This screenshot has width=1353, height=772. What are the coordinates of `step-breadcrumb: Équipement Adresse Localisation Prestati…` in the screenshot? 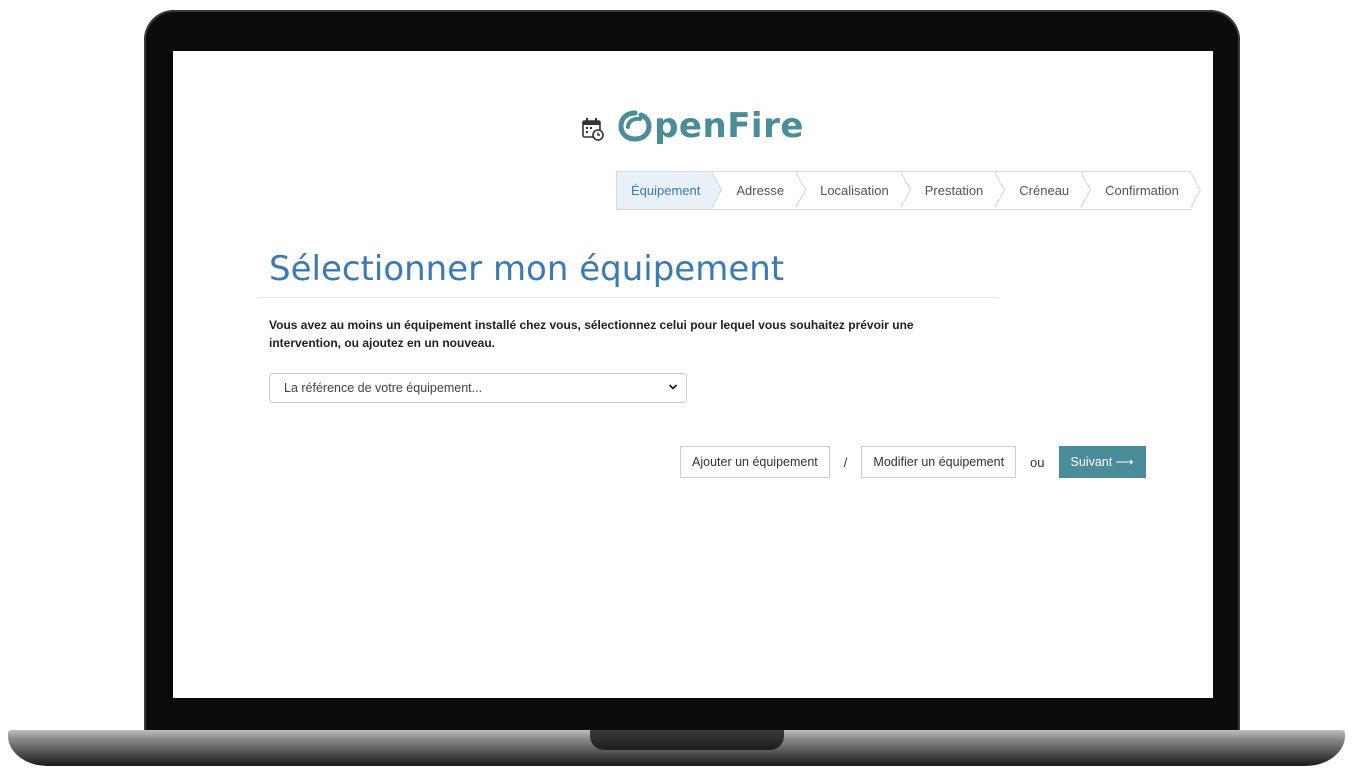 It's located at (908, 190).